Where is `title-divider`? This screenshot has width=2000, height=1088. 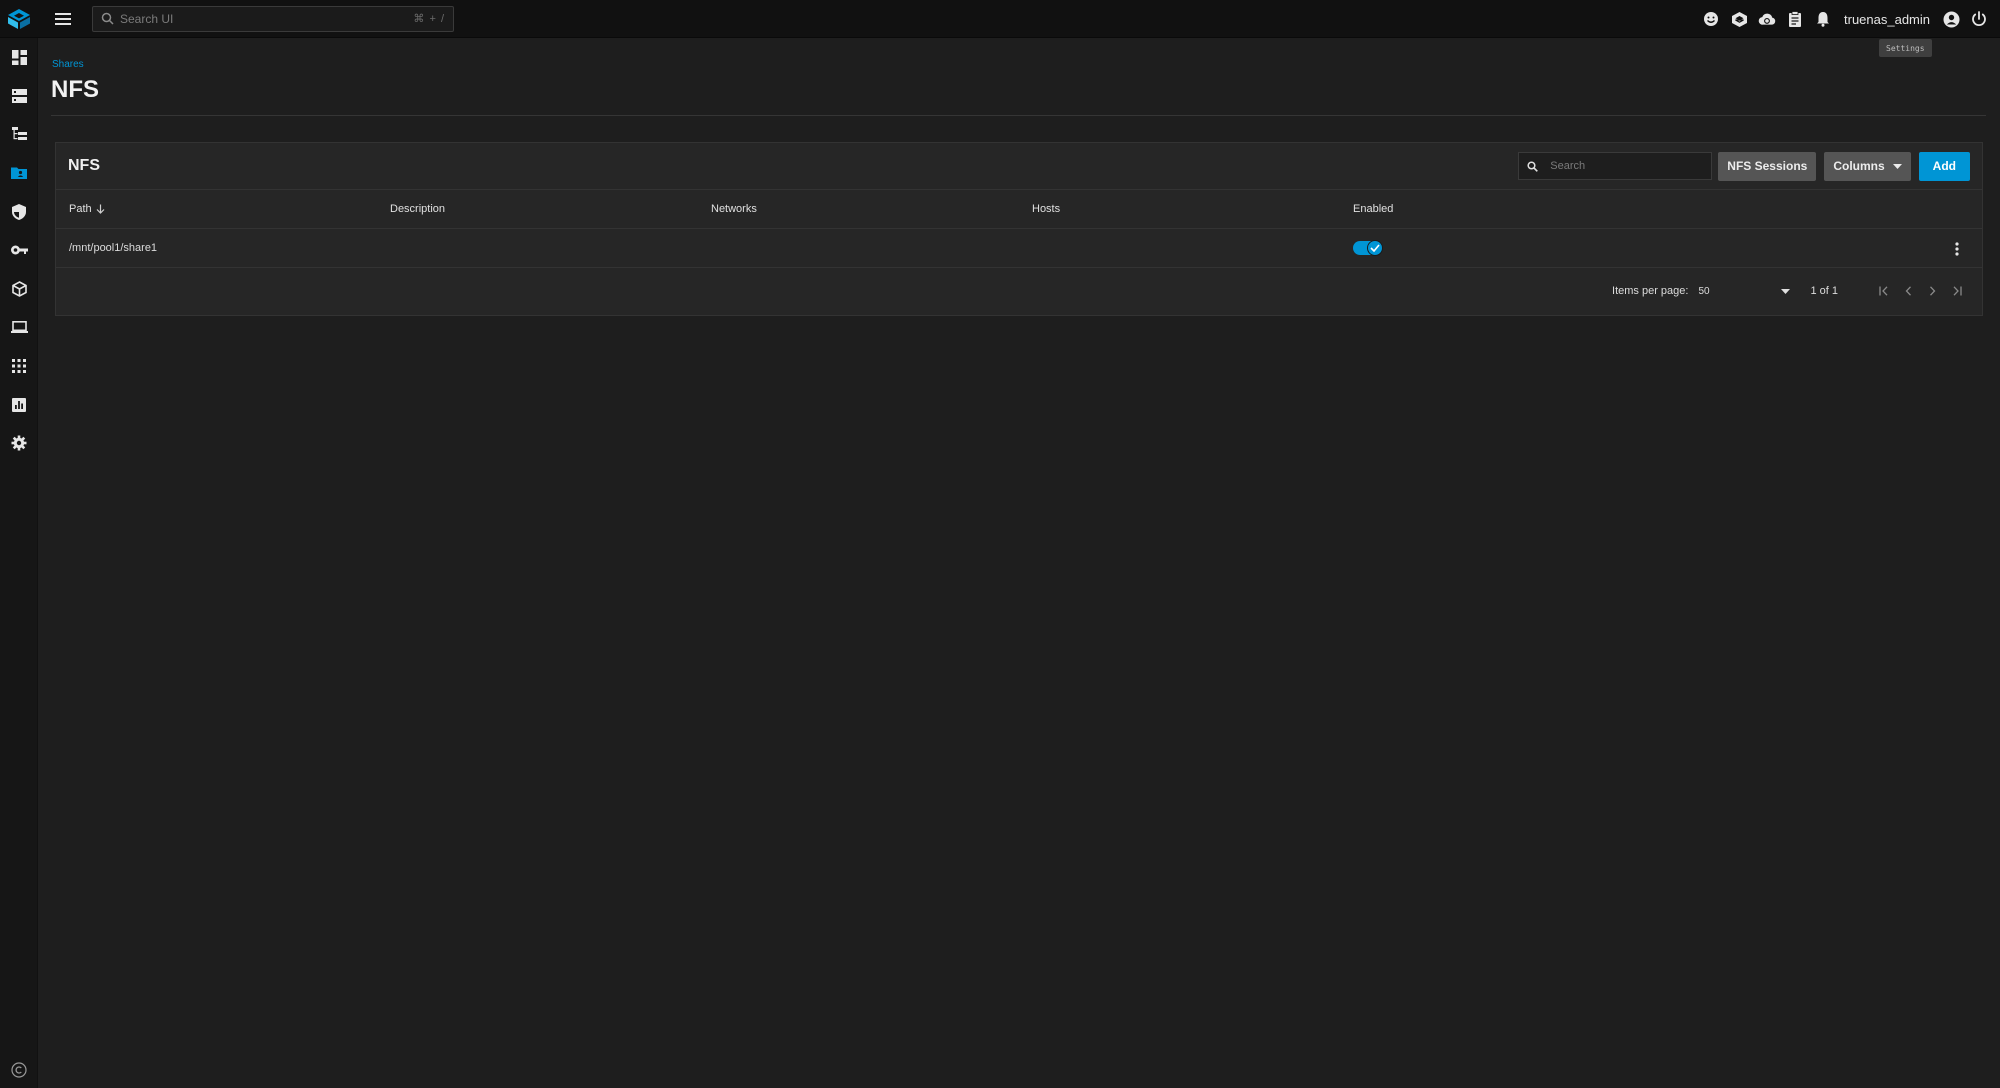 title-divider is located at coordinates (1018, 115).